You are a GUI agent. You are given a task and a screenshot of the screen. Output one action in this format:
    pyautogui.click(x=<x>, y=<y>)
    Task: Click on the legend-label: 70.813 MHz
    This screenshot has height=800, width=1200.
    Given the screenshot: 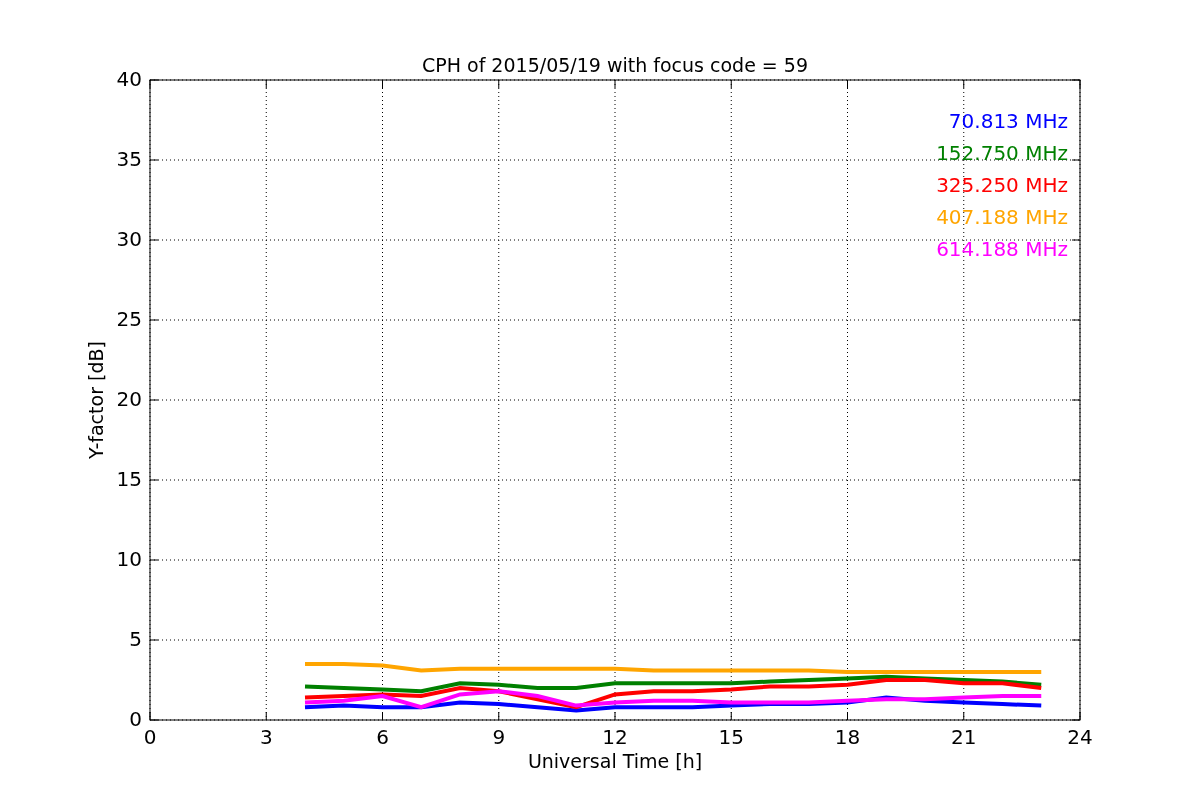 What is the action you would take?
    pyautogui.click(x=1008, y=121)
    